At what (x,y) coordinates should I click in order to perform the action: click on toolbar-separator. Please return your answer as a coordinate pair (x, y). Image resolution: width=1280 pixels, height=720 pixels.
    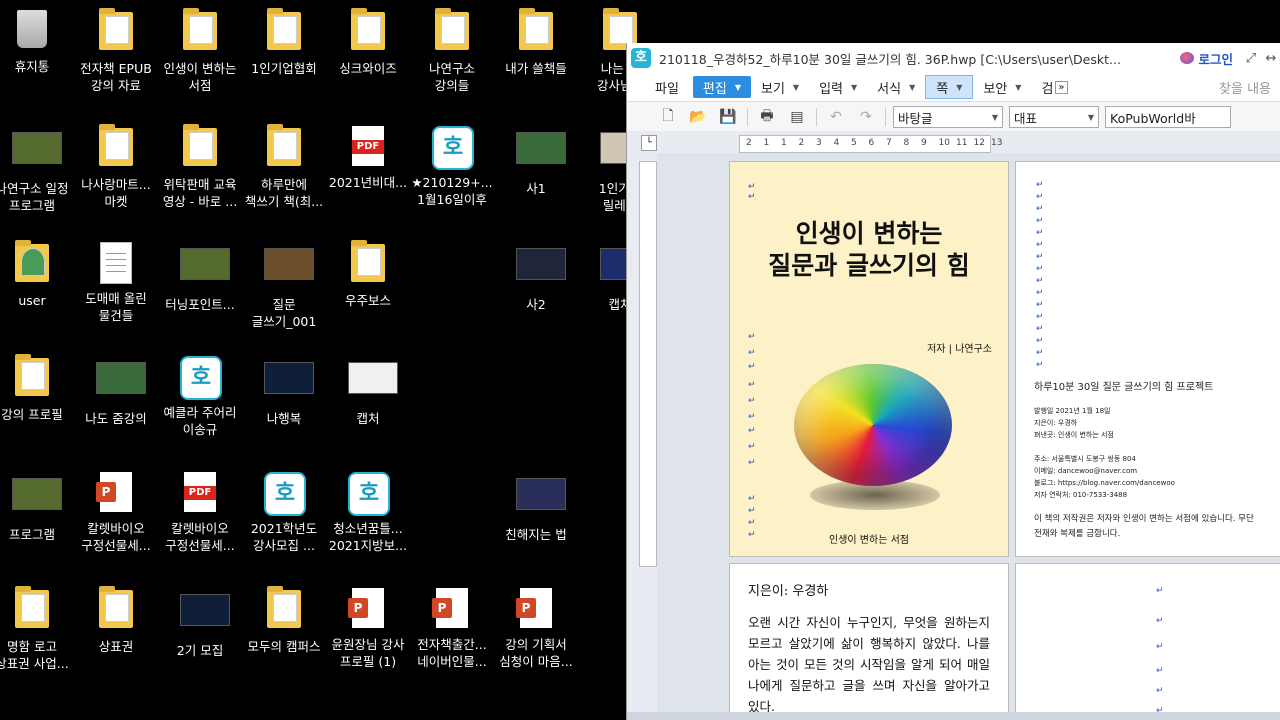
    Looking at the image, I should click on (816, 117).